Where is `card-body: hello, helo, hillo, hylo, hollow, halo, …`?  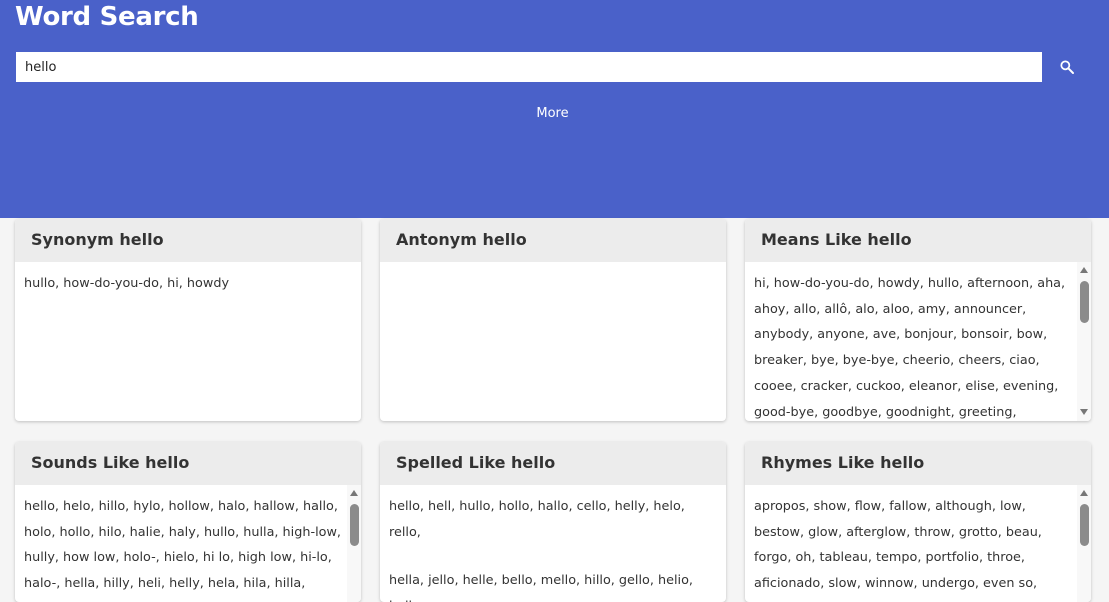 card-body: hello, helo, hillo, hylo, hollow, halo, … is located at coordinates (188, 543).